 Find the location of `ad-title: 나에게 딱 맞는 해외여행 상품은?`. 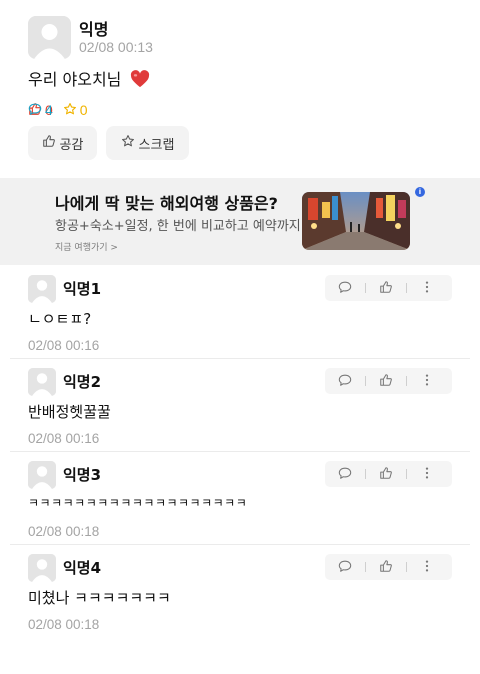

ad-title: 나에게 딱 맞는 해외여행 상품은? is located at coordinates (166, 203).